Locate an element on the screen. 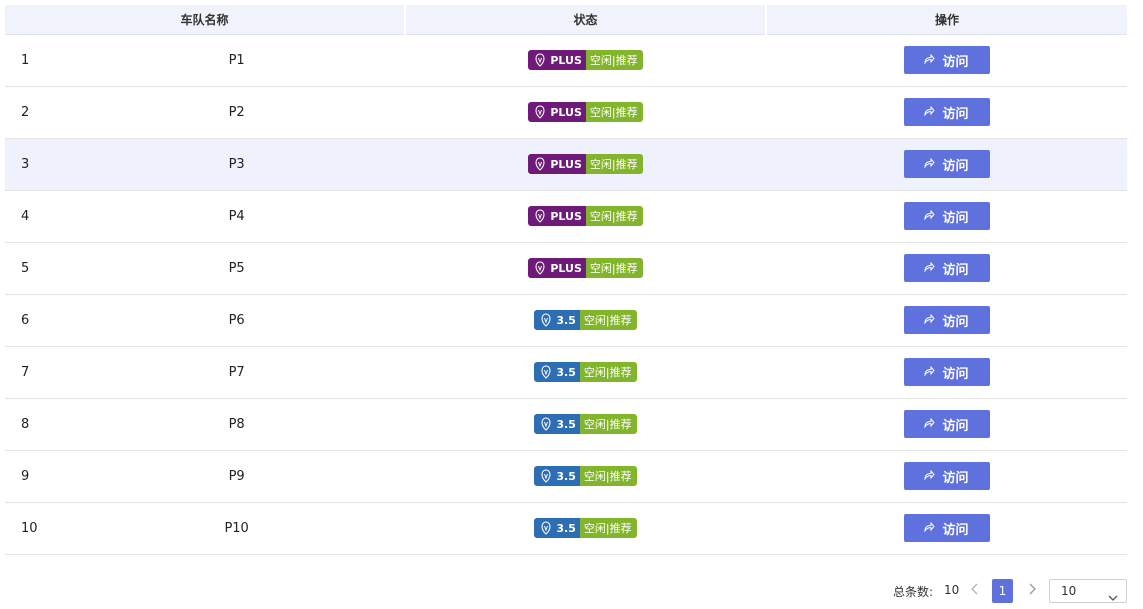 The height and width of the screenshot is (609, 1143). team-name: P4 is located at coordinates (236, 216).